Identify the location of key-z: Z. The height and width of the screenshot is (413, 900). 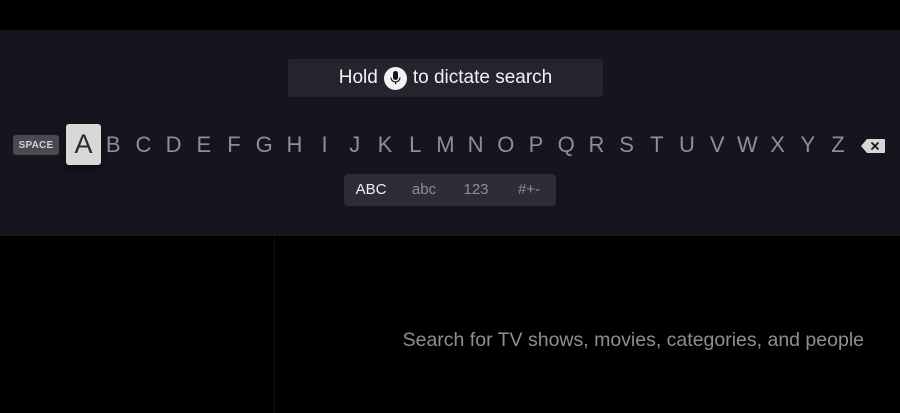
(838, 145).